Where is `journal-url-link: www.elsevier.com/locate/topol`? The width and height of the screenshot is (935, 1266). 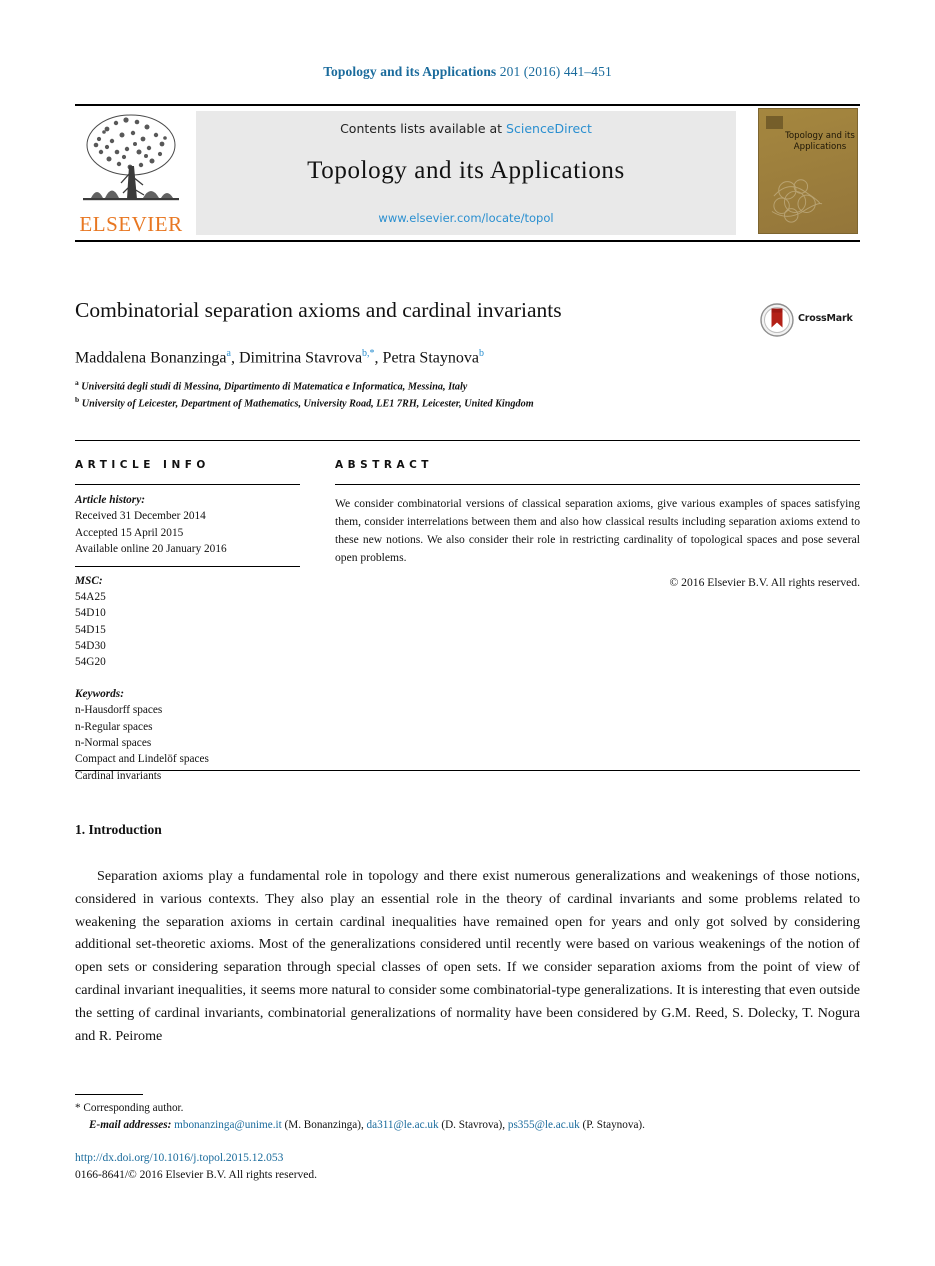 journal-url-link: www.elsevier.com/locate/topol is located at coordinates (466, 218).